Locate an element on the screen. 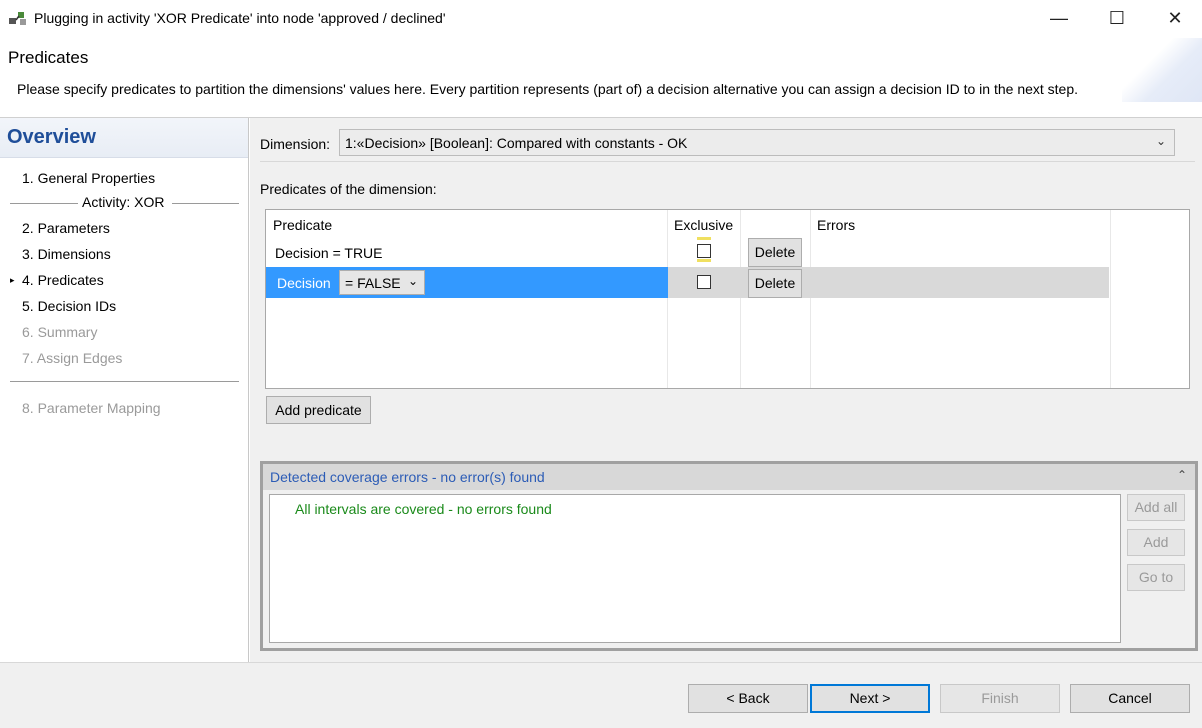 This screenshot has height=728, width=1202. nav-item-parameters: 2. Parameters is located at coordinates (66, 228).